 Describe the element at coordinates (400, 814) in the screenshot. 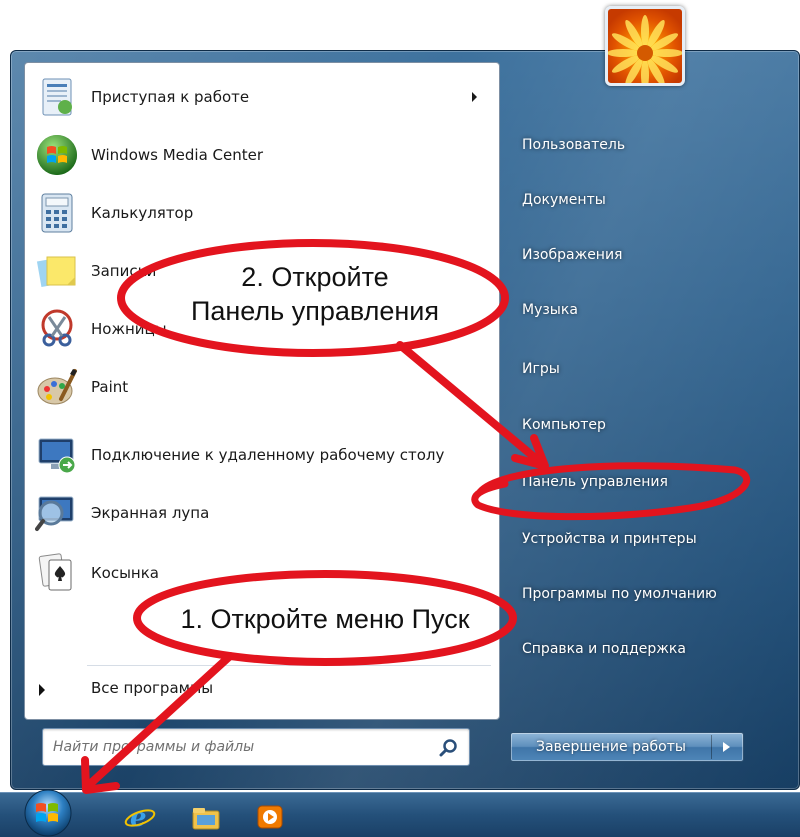

I see `taskbar` at that location.